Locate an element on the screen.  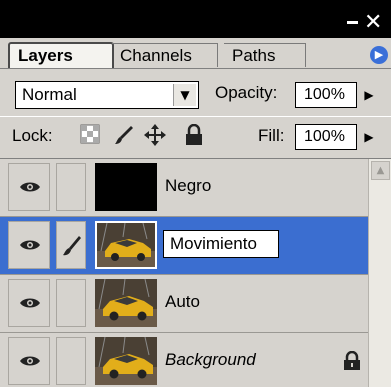
fill-input: 100% is located at coordinates (326, 137).